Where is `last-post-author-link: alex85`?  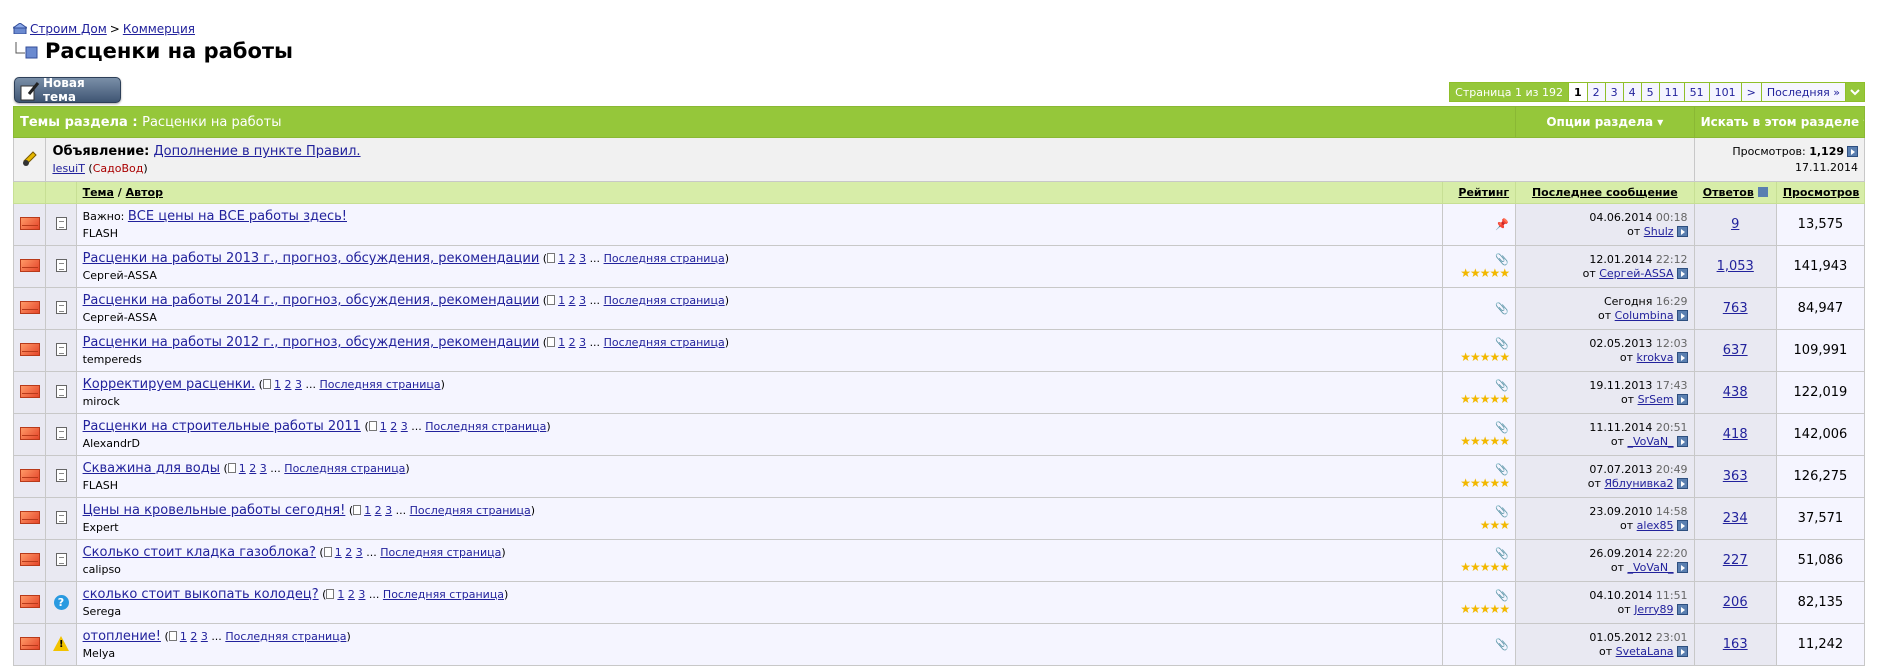
last-post-author-link: alex85 is located at coordinates (1655, 525).